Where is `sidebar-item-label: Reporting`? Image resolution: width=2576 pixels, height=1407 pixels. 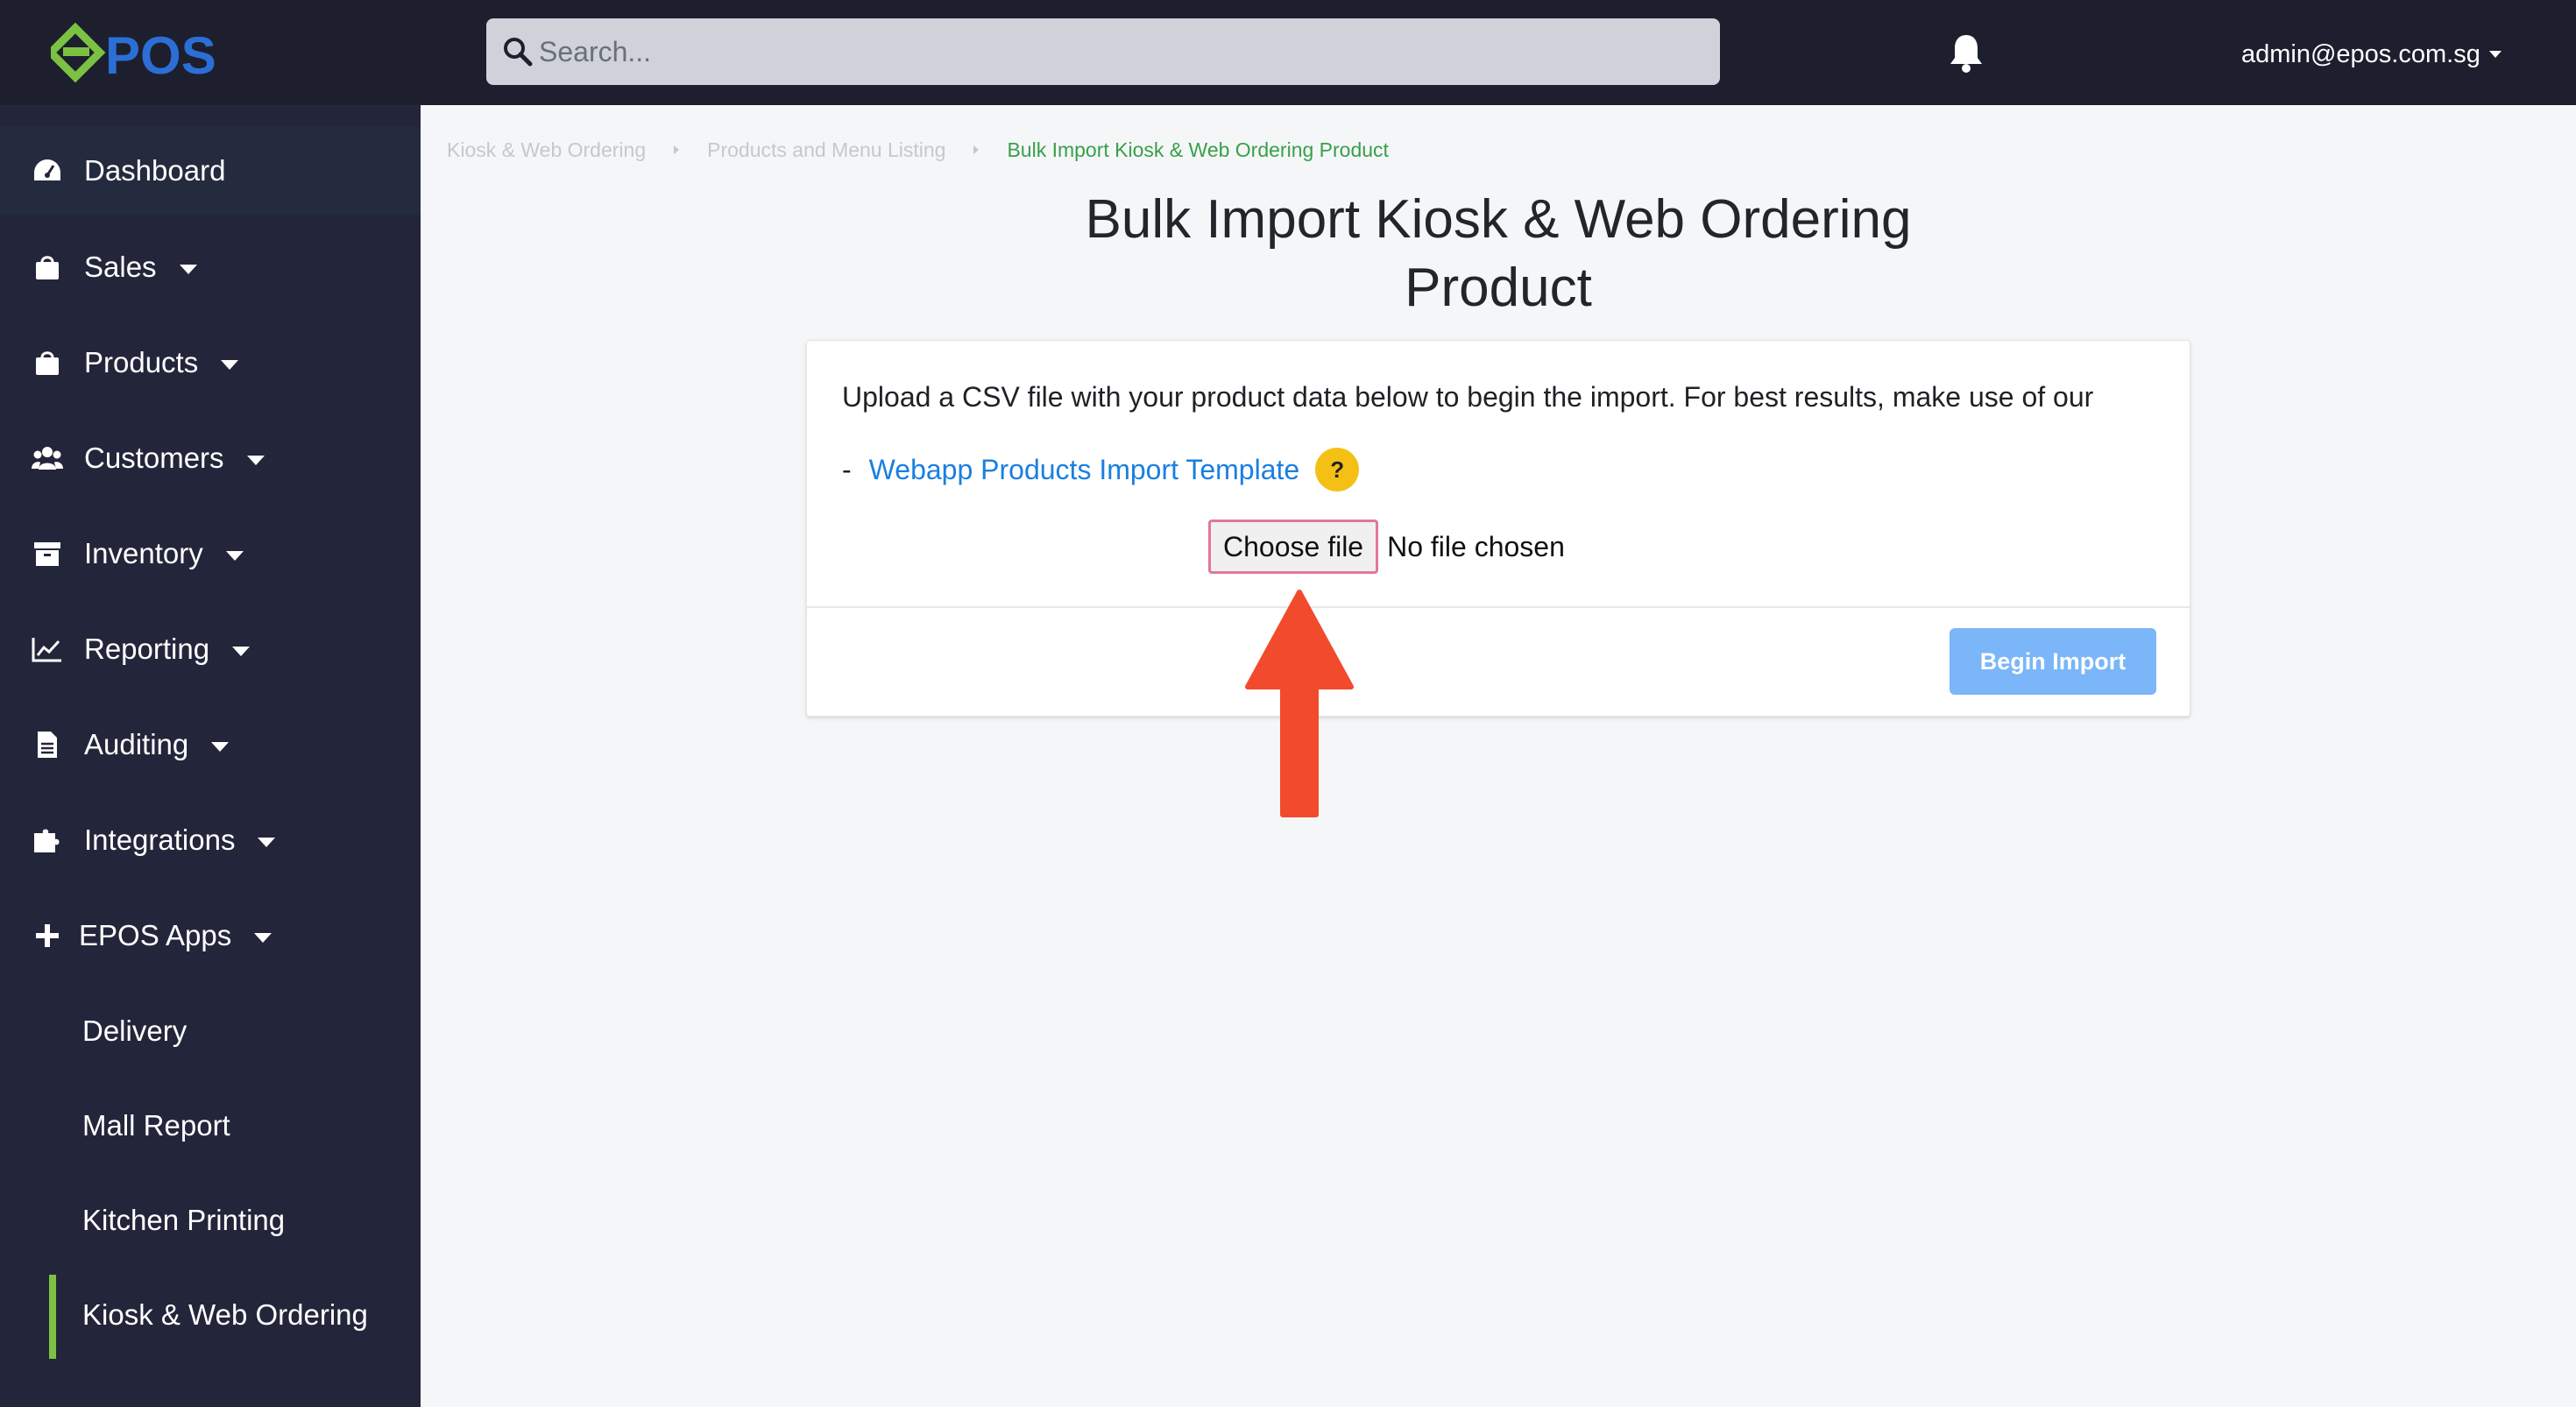
sidebar-item-label: Reporting is located at coordinates (147, 649).